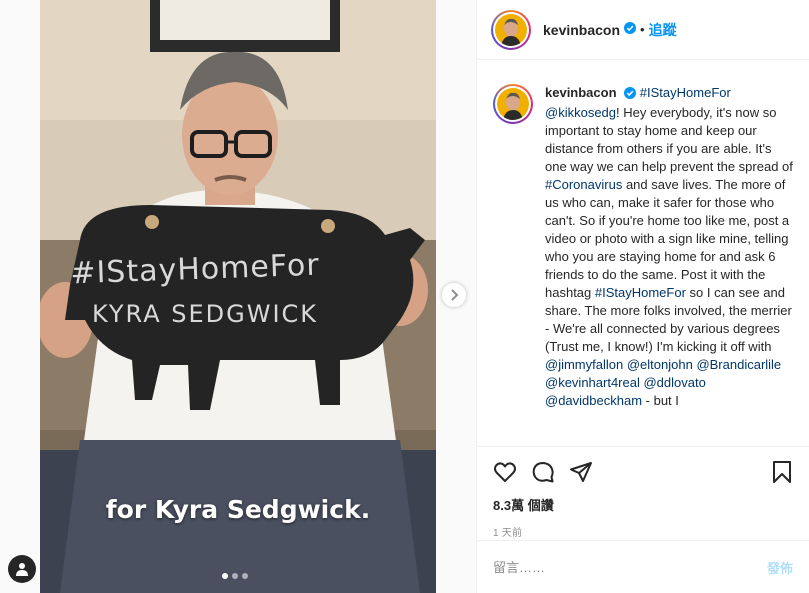 This screenshot has height=593, width=809. I want to click on comment-input, so click(630, 567).